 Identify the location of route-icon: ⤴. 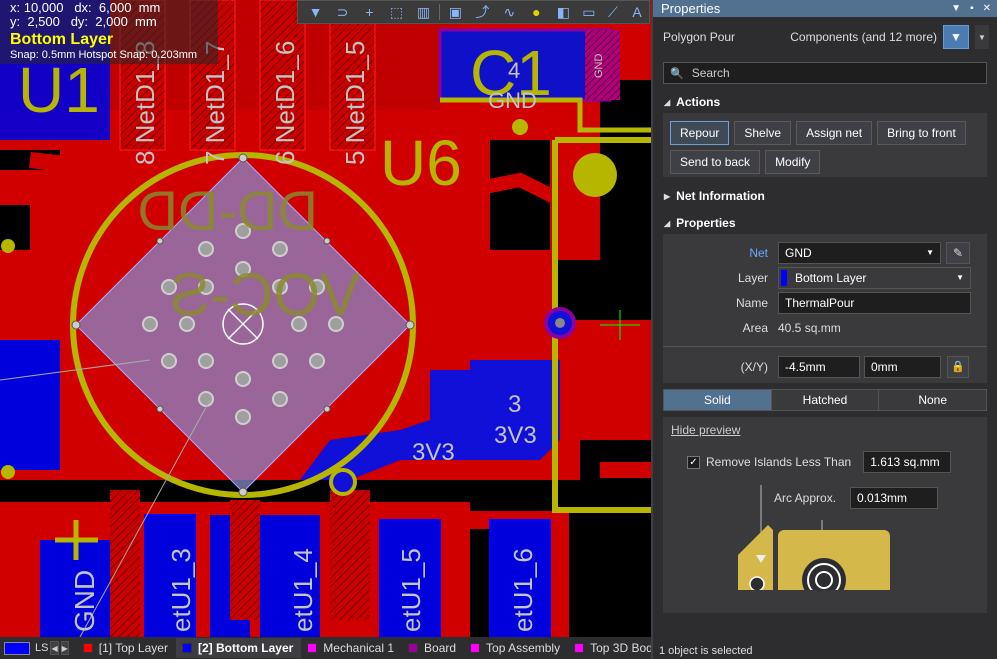
(482, 12).